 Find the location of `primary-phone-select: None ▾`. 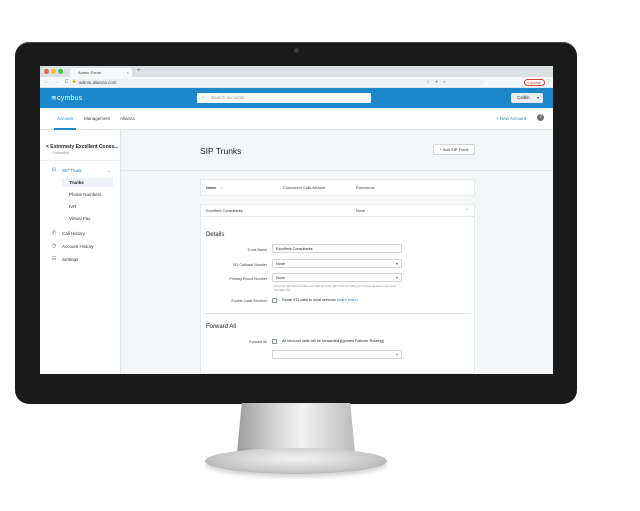

primary-phone-select: None ▾ is located at coordinates (337, 277).